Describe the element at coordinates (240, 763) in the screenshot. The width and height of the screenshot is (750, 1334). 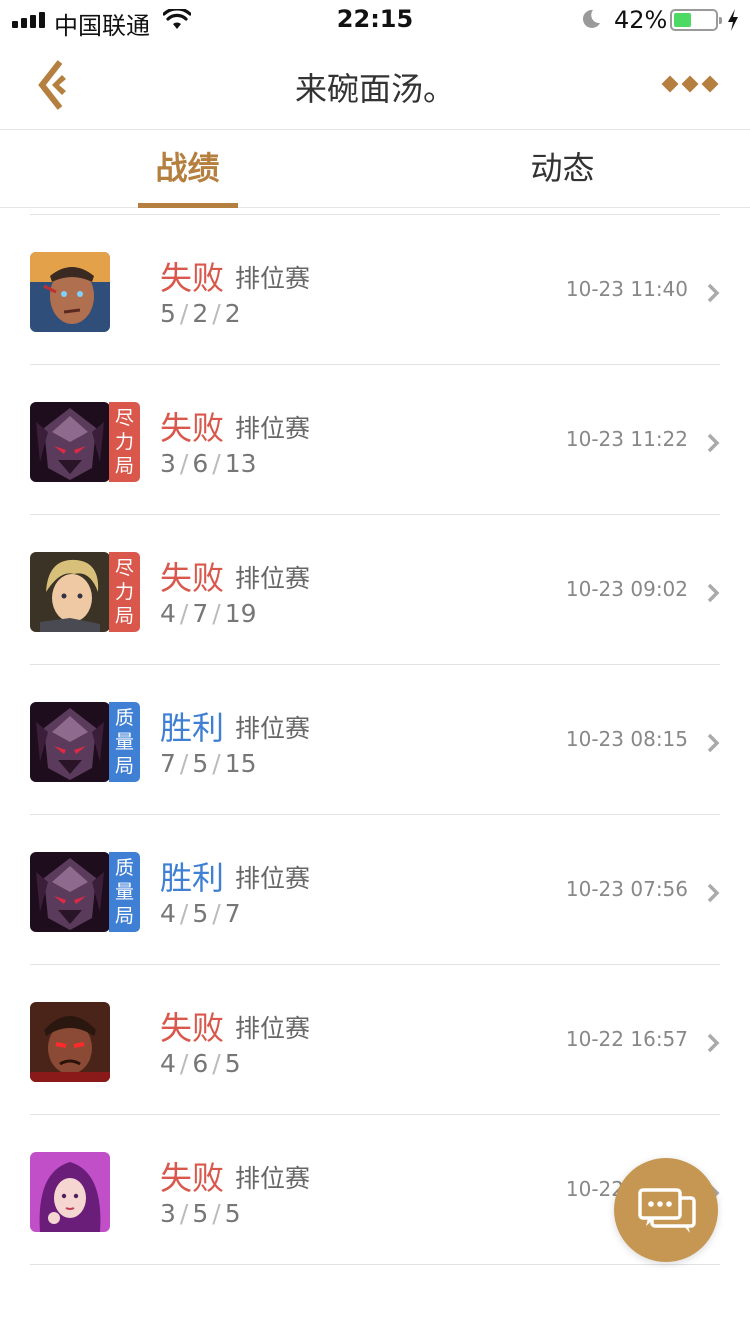
I see `kda-assists: 15` at that location.